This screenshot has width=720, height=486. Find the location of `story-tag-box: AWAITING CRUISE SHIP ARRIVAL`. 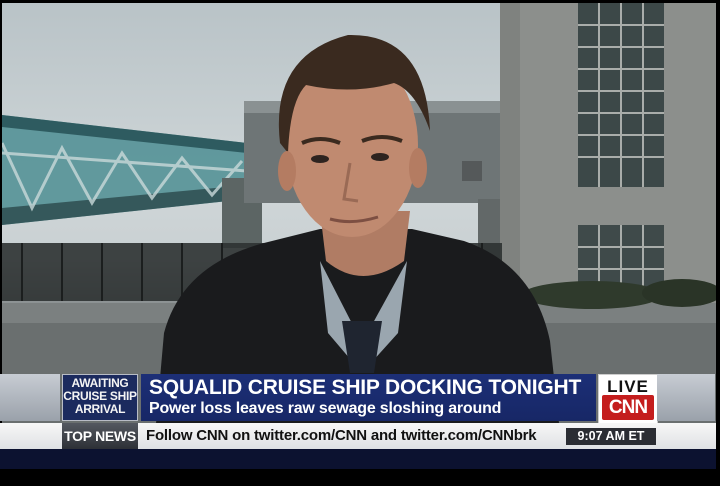

story-tag-box: AWAITING CRUISE SHIP ARRIVAL is located at coordinates (100, 397).